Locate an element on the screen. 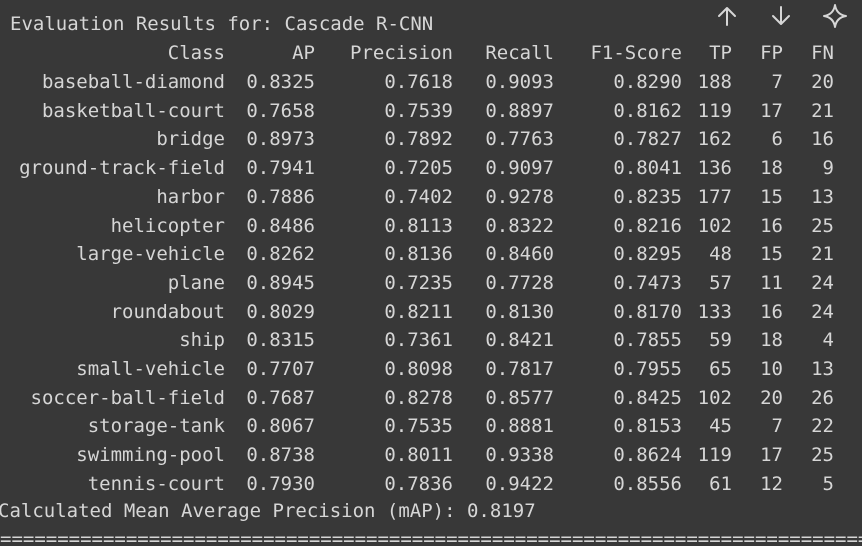 The width and height of the screenshot is (862, 546). cell-precision: 0.8278 is located at coordinates (418, 397).